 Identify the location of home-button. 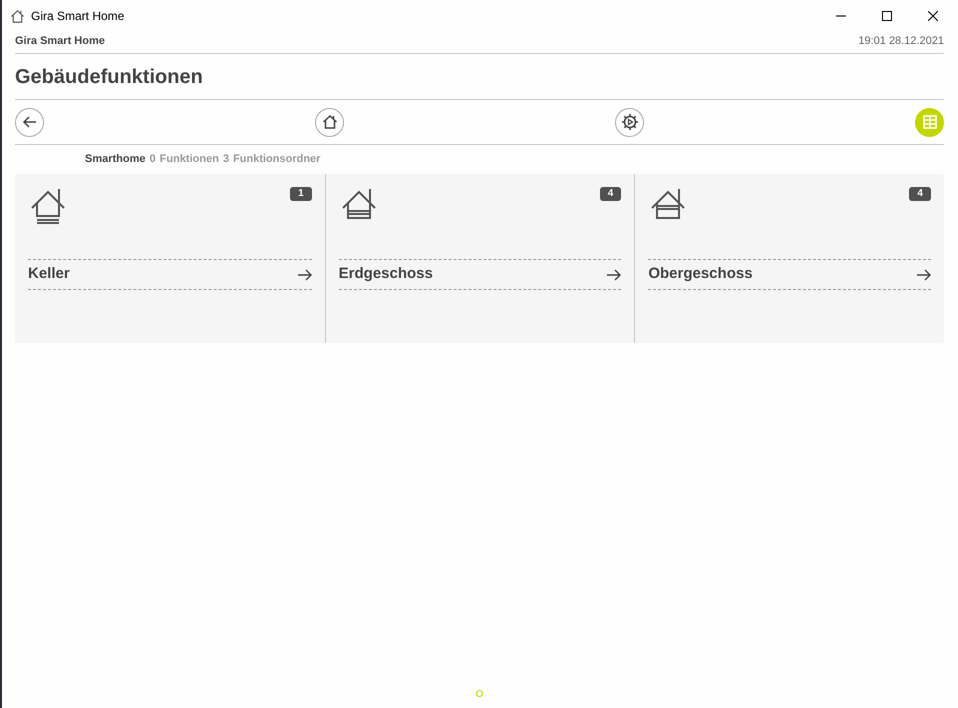
(329, 122).